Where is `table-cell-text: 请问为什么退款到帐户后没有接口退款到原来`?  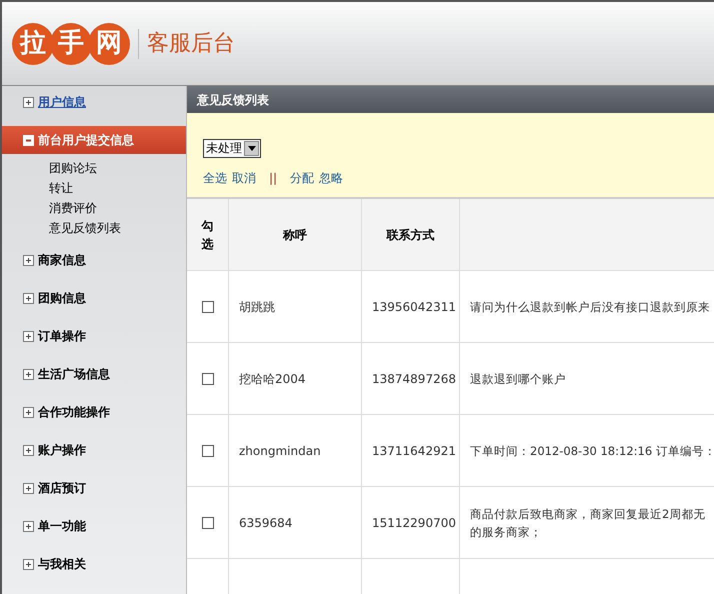 table-cell-text: 请问为什么退款到帐户后没有接口退款到原来 is located at coordinates (590, 307).